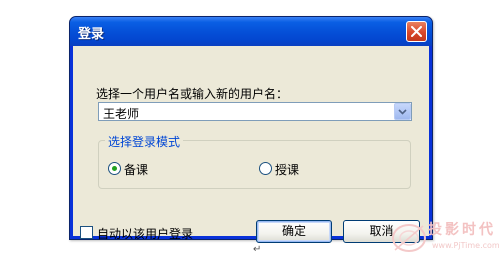 The image size is (500, 255). I want to click on close-button, so click(416, 31).